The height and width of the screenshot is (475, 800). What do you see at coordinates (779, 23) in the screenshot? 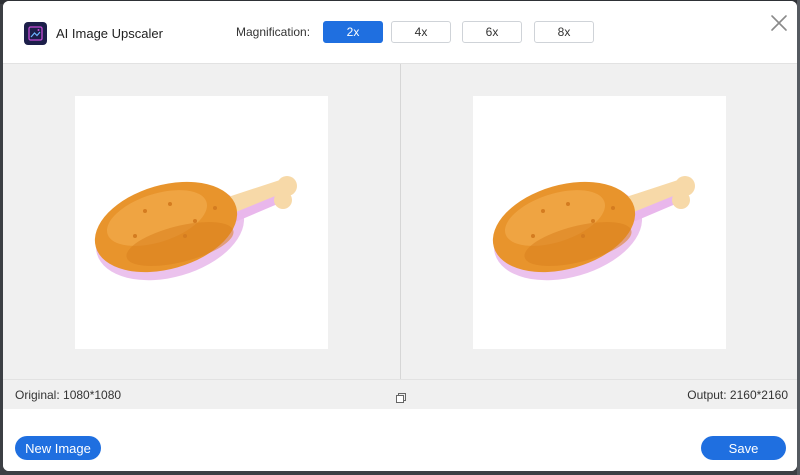
I see `close-icon` at bounding box center [779, 23].